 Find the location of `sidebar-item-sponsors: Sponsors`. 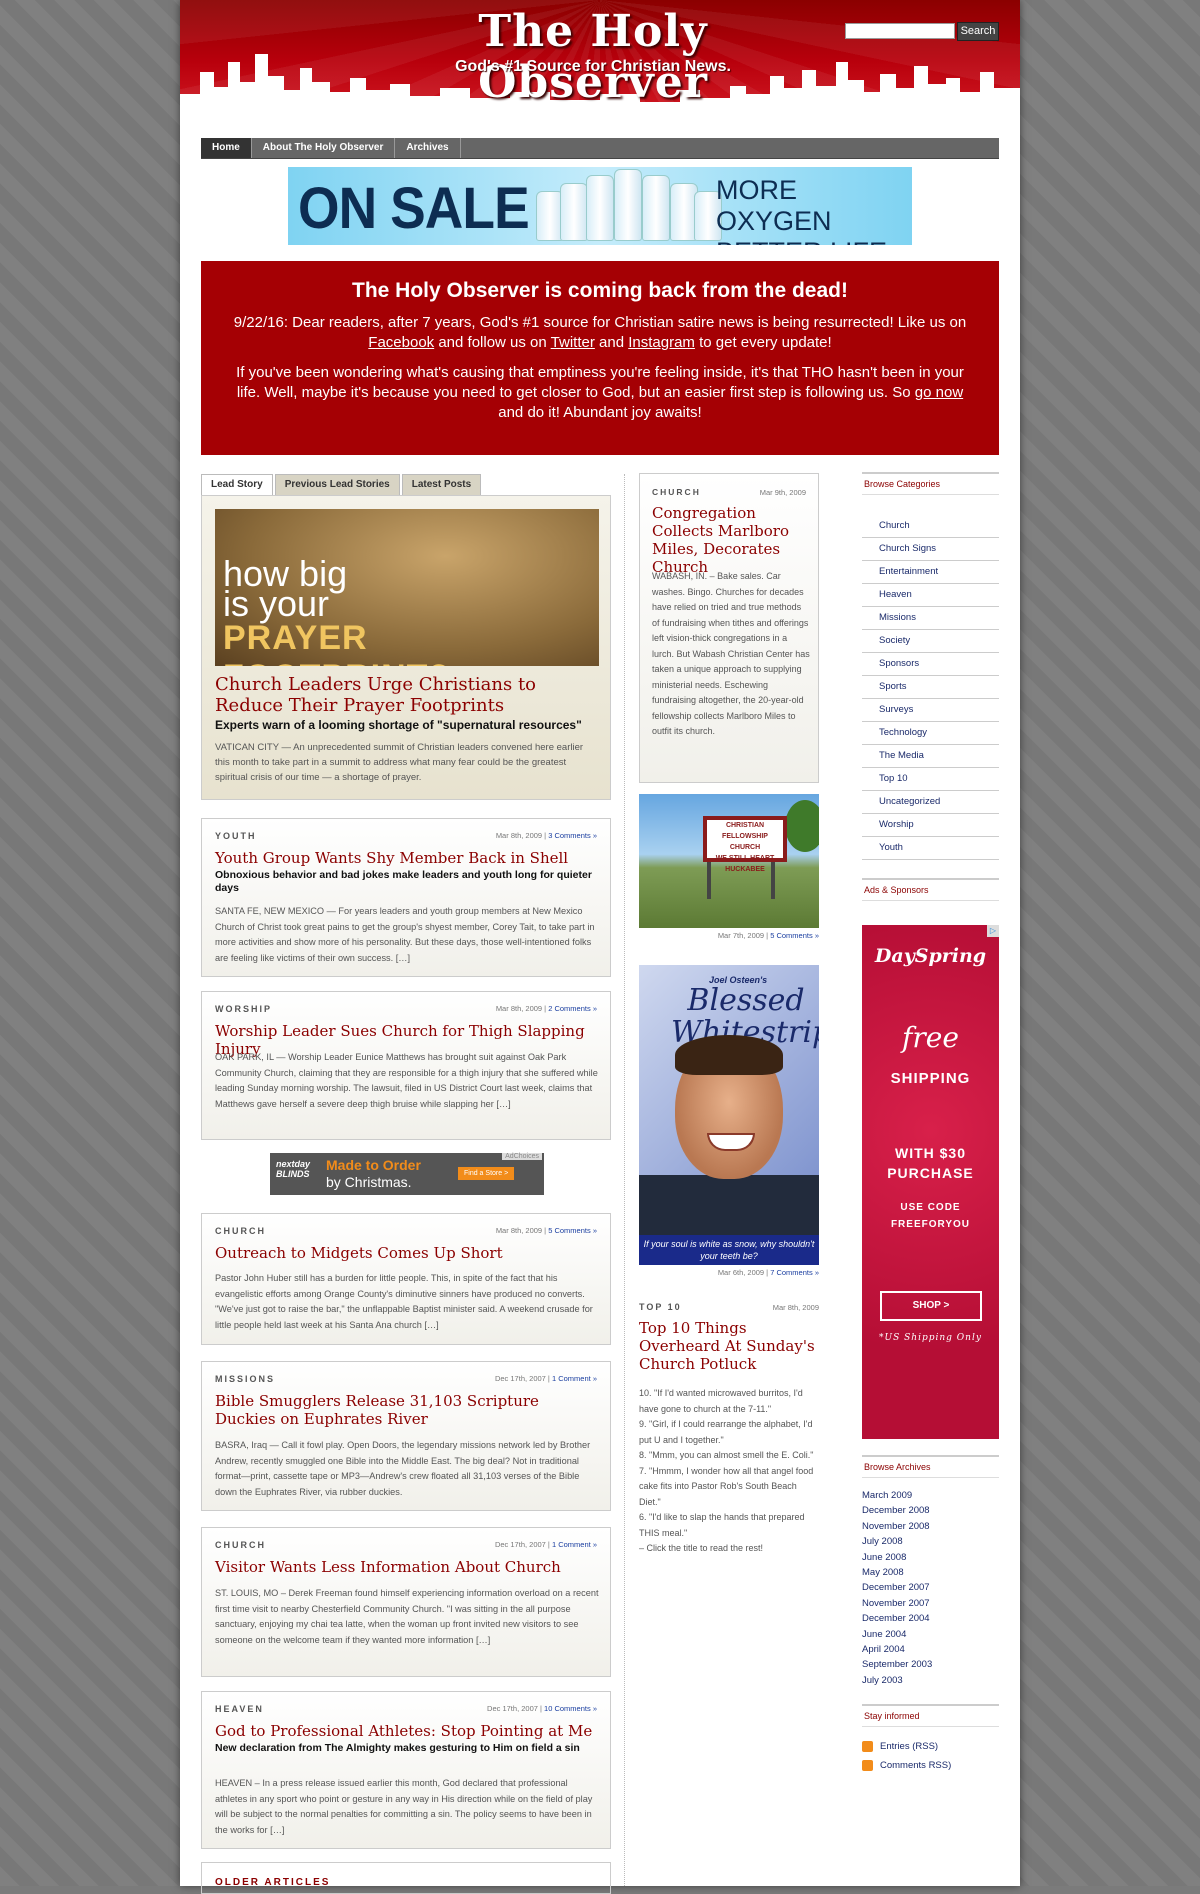

sidebar-item-sponsors: Sponsors is located at coordinates (930, 664).